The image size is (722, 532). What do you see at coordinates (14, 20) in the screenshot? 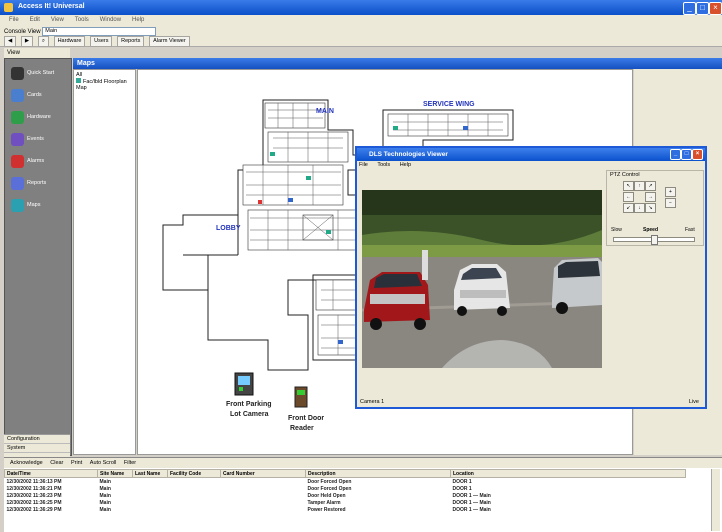
I see `menu-file: File` at bounding box center [14, 20].